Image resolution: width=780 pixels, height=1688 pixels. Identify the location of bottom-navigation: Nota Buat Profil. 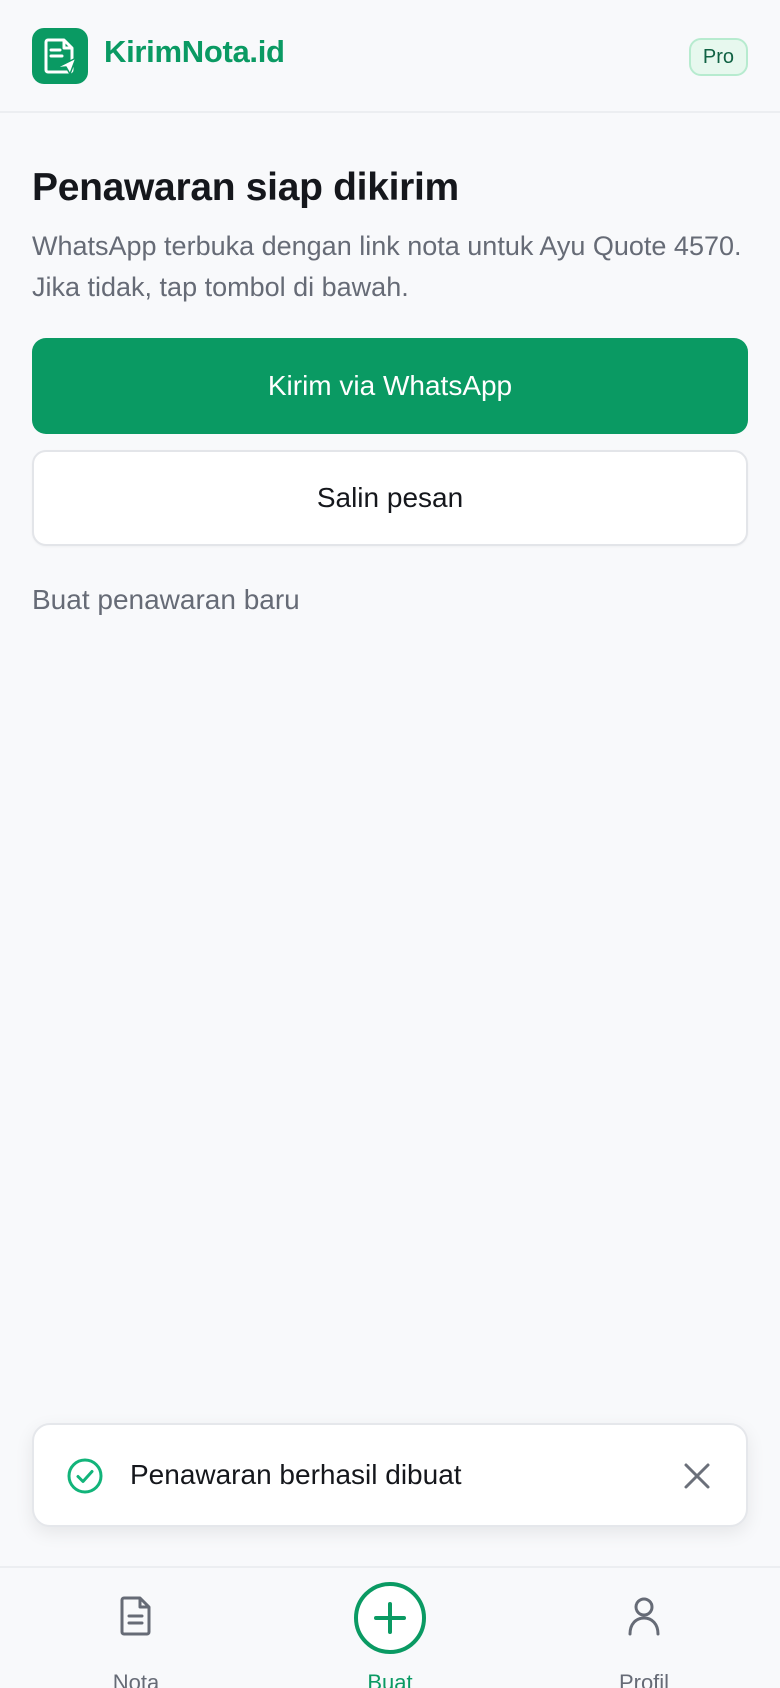
(390, 1627).